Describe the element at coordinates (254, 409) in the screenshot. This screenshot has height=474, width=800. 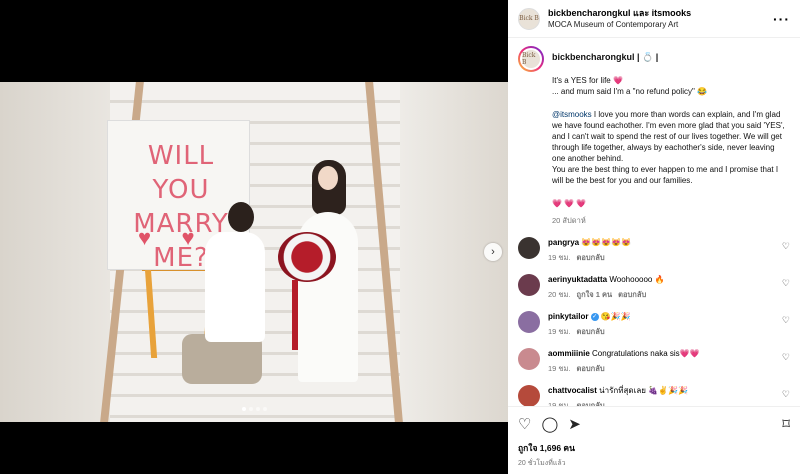
I see `carousel-dots` at that location.